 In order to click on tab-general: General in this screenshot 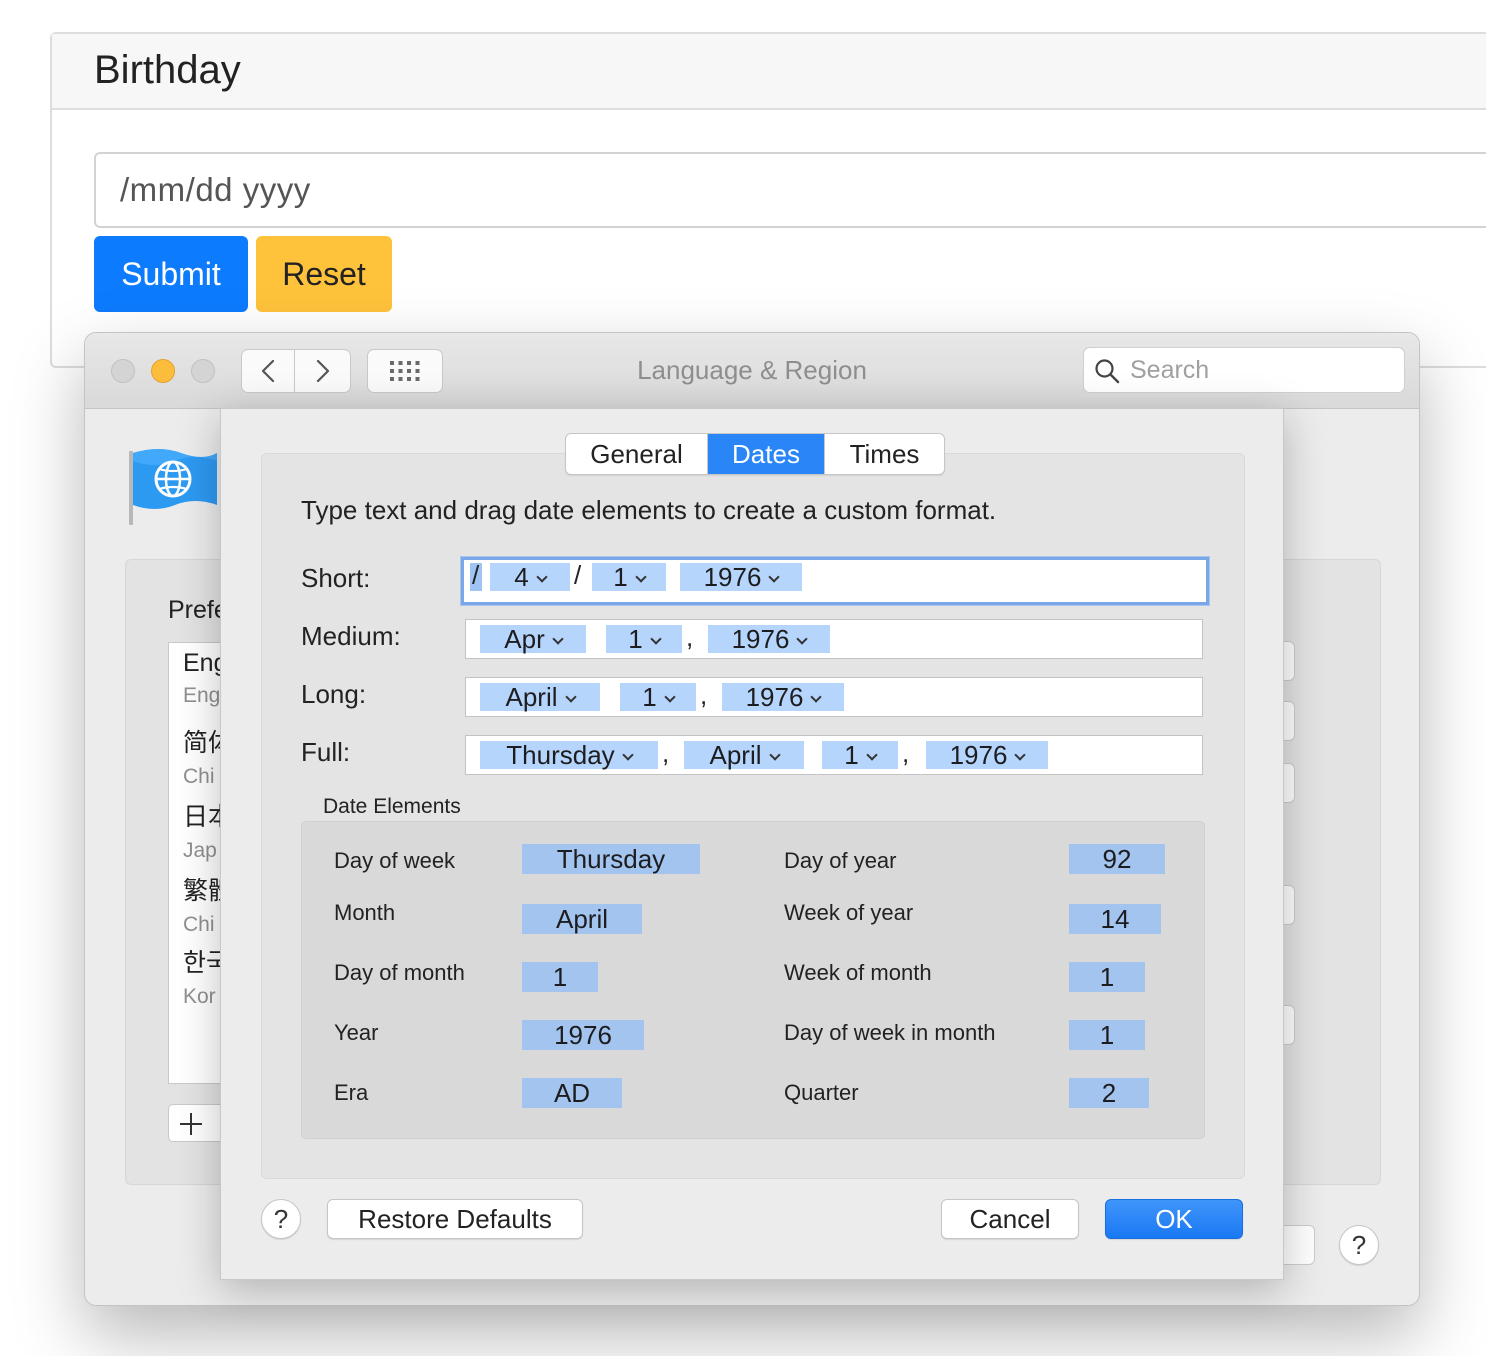, I will do `click(637, 454)`.